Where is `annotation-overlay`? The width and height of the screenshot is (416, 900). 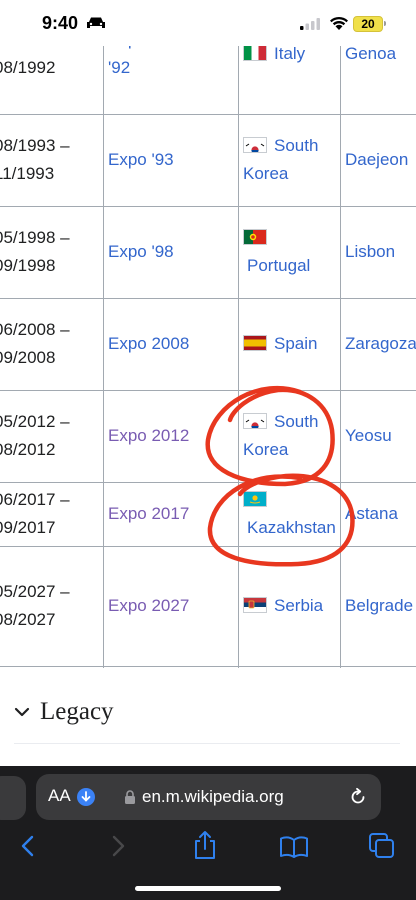
annotation-overlay is located at coordinates (280, 476).